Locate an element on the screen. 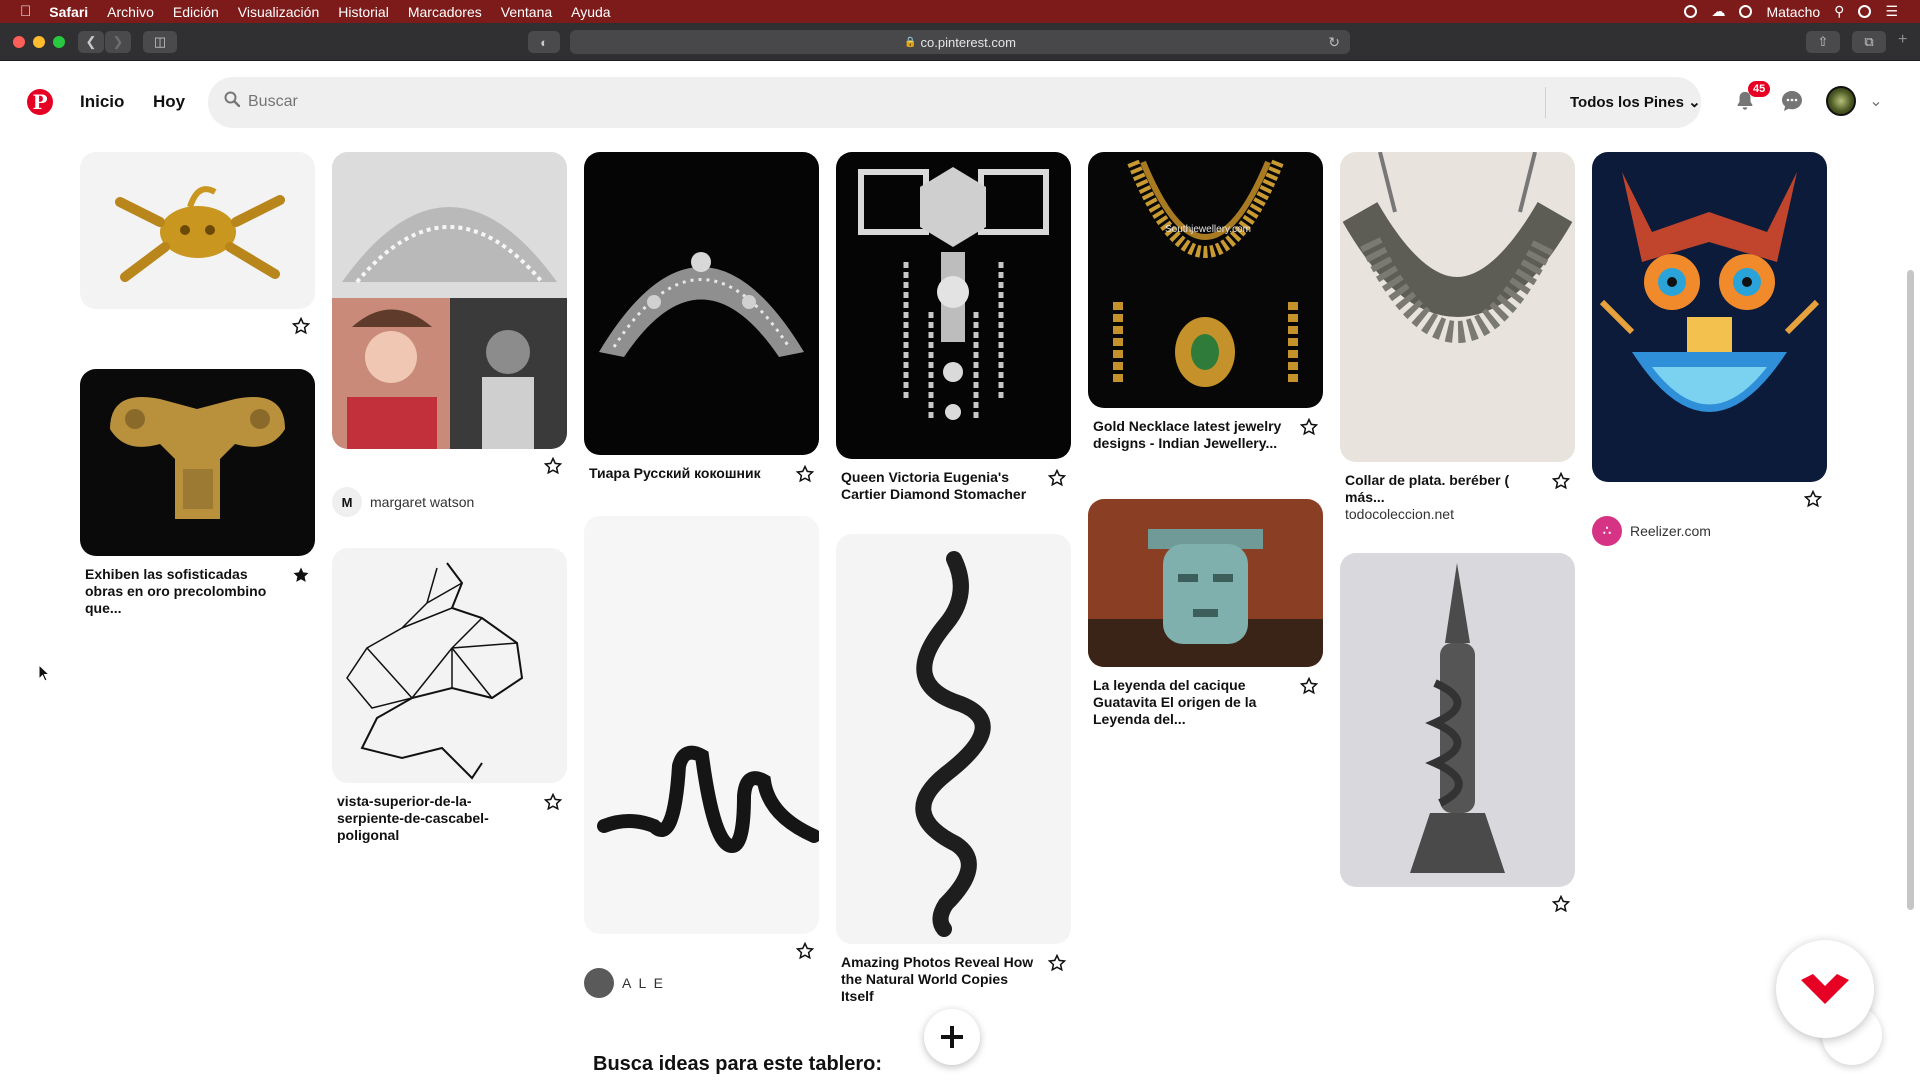  sidebar-button: ◫ is located at coordinates (160, 42).